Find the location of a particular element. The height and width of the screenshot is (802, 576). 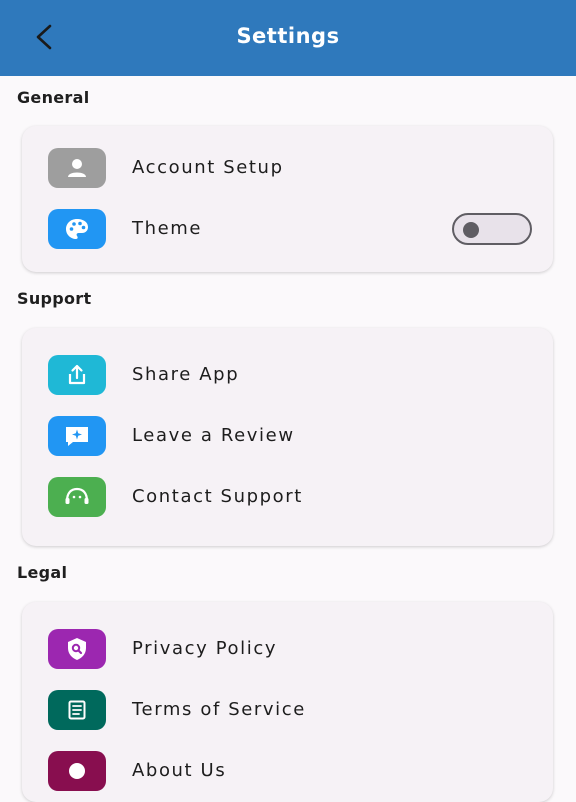

app-bar: Settings is located at coordinates (288, 38).